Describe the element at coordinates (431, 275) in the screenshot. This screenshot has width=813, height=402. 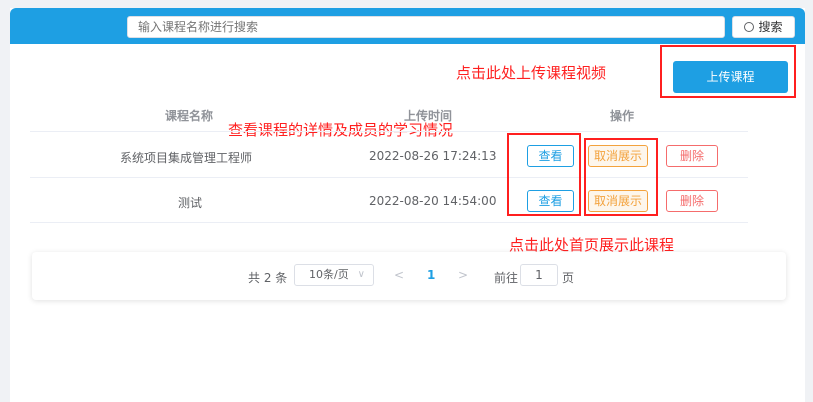
I see `page-number-current: 1` at that location.